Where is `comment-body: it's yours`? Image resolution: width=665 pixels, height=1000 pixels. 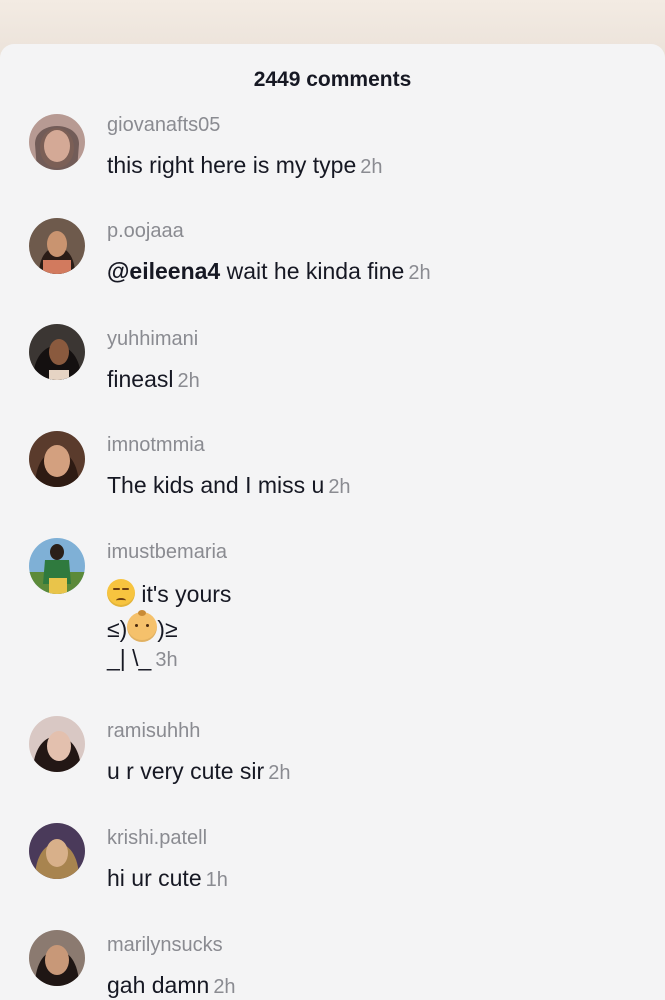
comment-body: it's yours is located at coordinates (183, 594).